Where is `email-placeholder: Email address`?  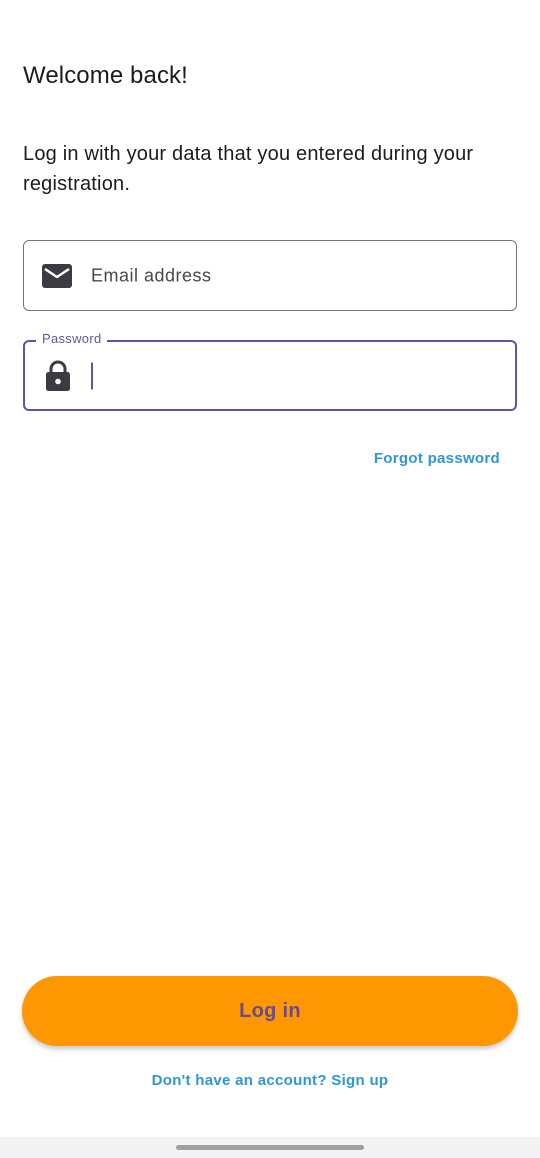
email-placeholder: Email address is located at coordinates (151, 275).